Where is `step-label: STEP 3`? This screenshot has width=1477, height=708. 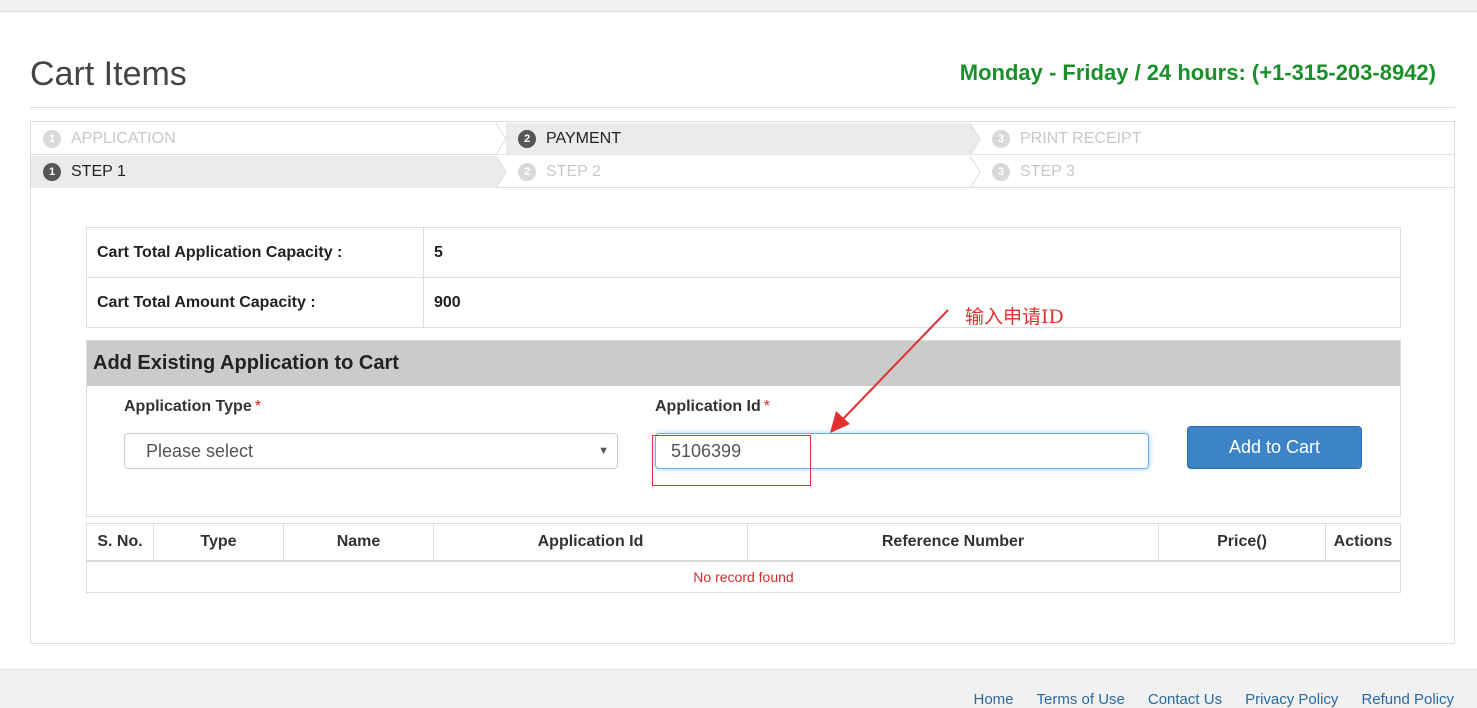 step-label: STEP 3 is located at coordinates (1047, 171).